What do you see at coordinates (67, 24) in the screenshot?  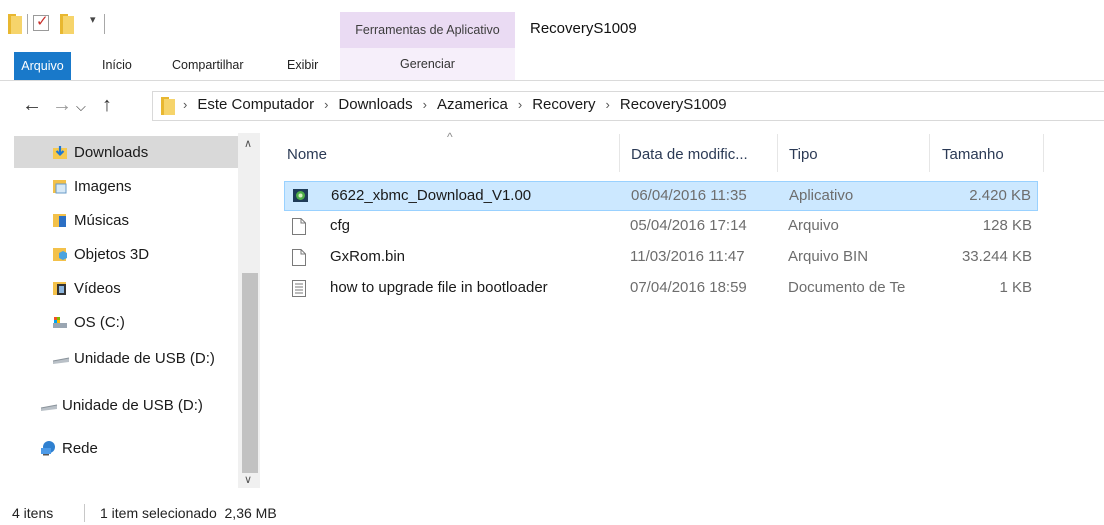 I see `new-folder-icon` at bounding box center [67, 24].